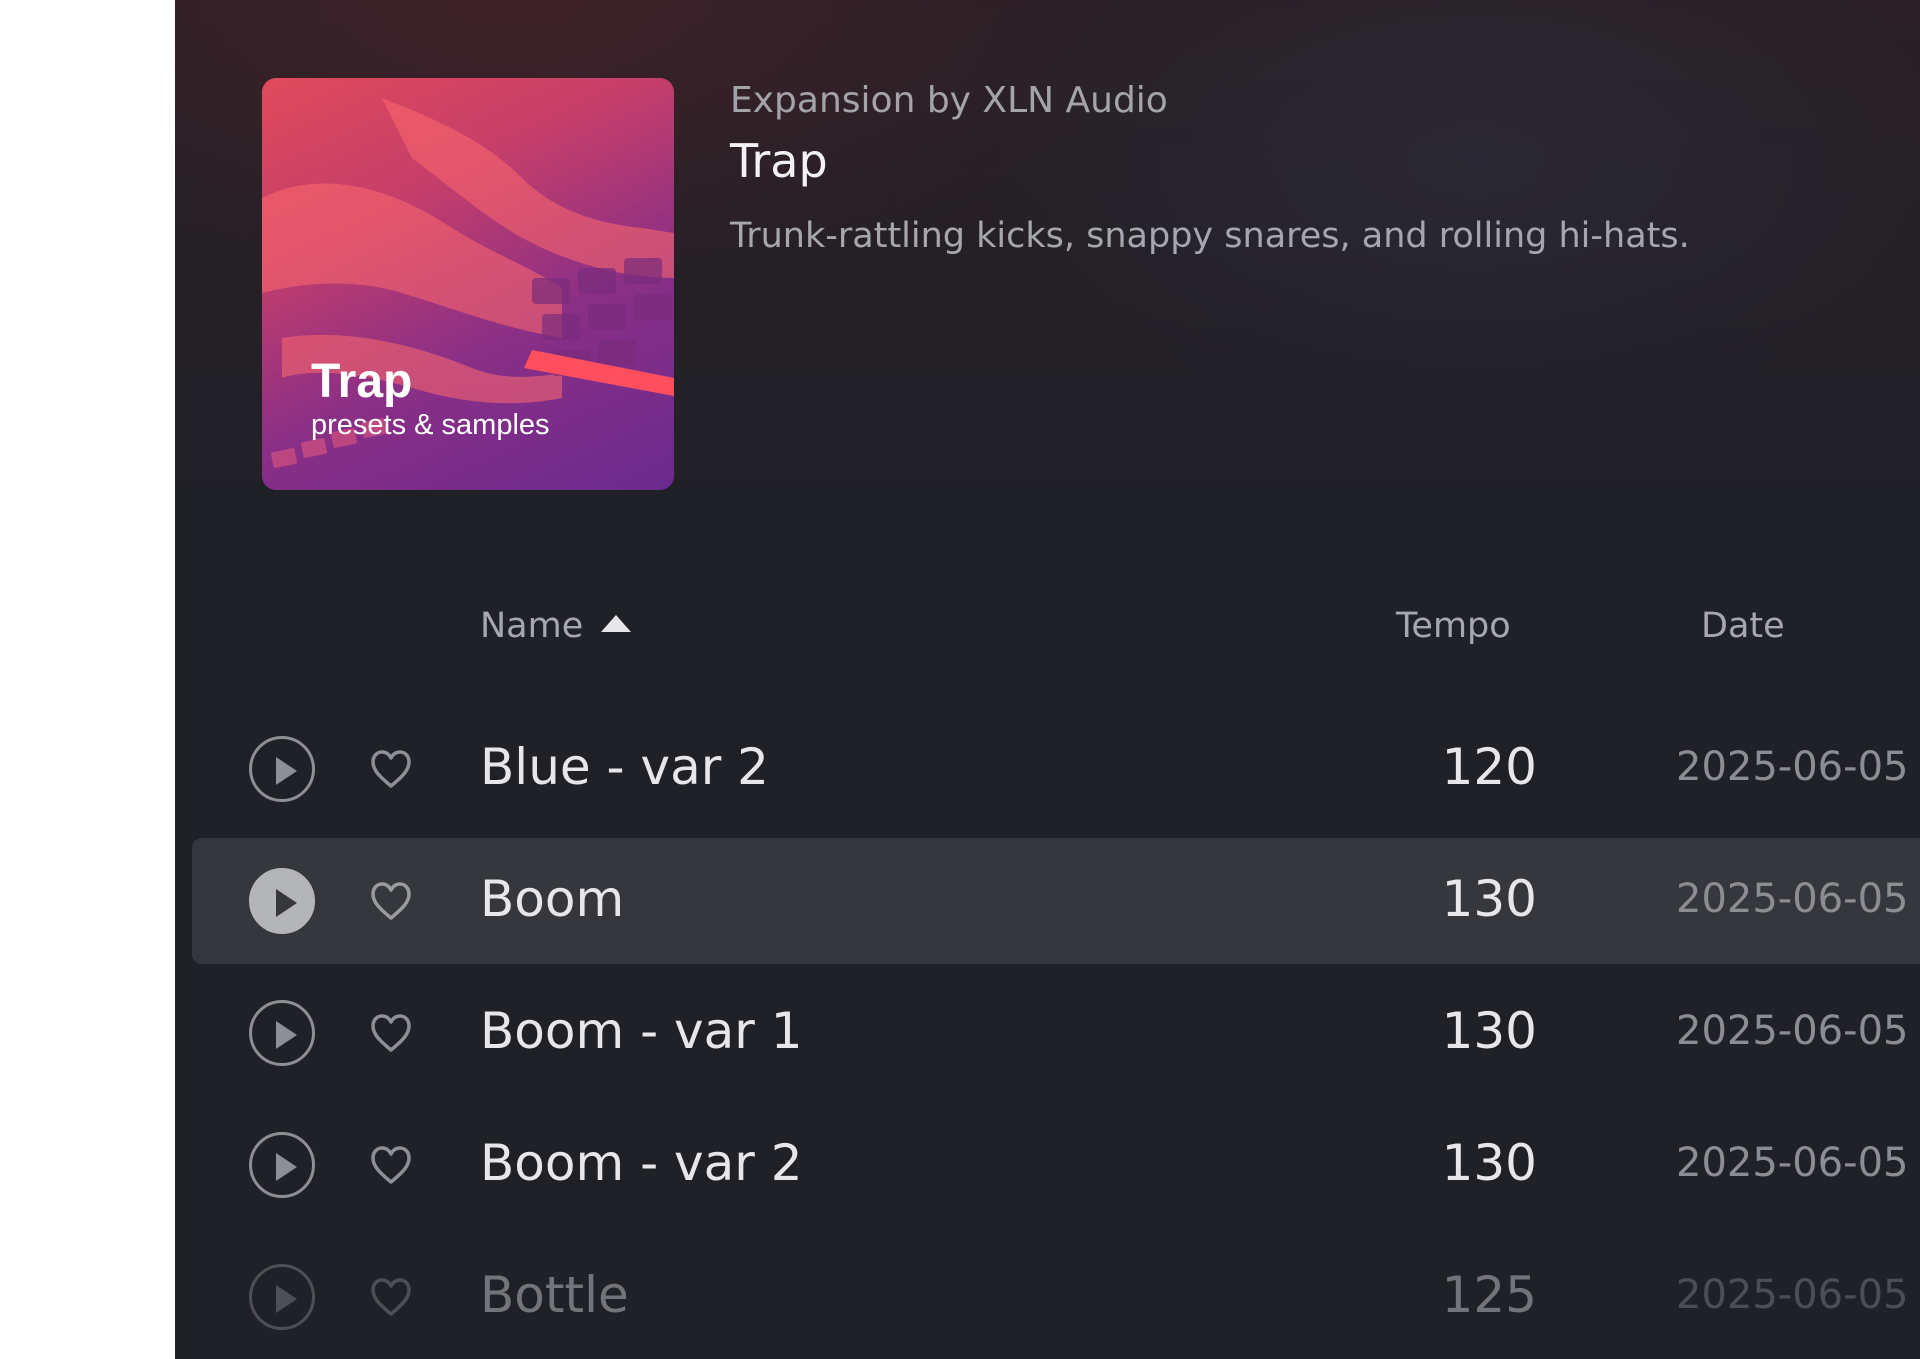 This screenshot has height=1359, width=1920. What do you see at coordinates (1056, 769) in the screenshot?
I see `table-row: Blue - var 2 120 2025-06-05` at bounding box center [1056, 769].